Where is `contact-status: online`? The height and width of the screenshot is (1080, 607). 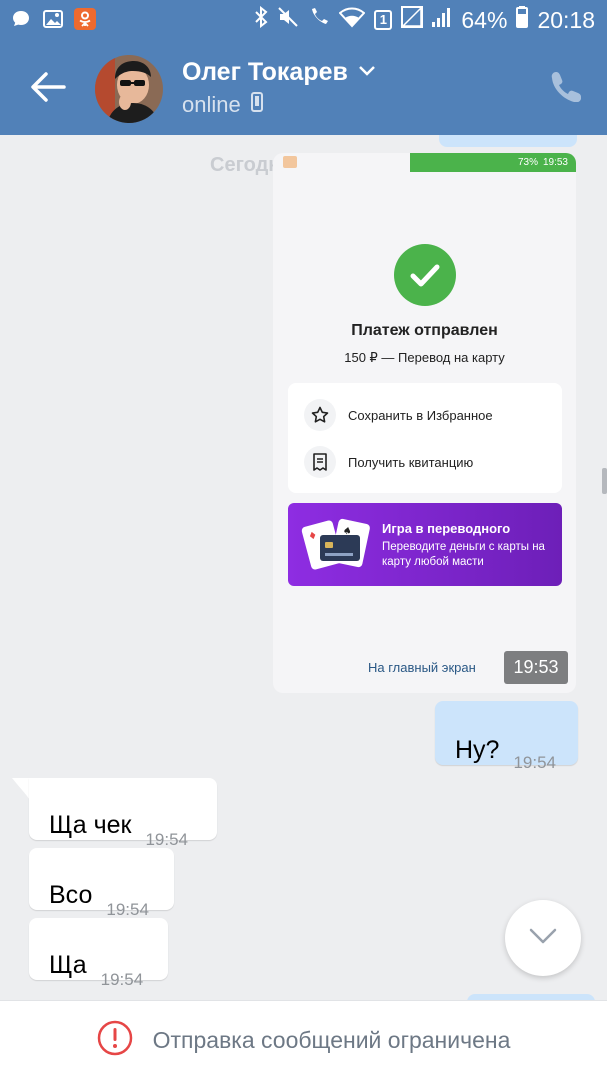
contact-status: online is located at coordinates (222, 105).